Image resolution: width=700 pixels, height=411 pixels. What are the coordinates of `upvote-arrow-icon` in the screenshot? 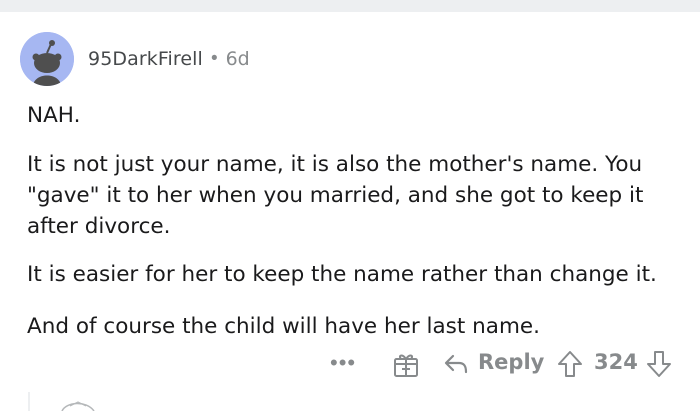 It's located at (570, 364).